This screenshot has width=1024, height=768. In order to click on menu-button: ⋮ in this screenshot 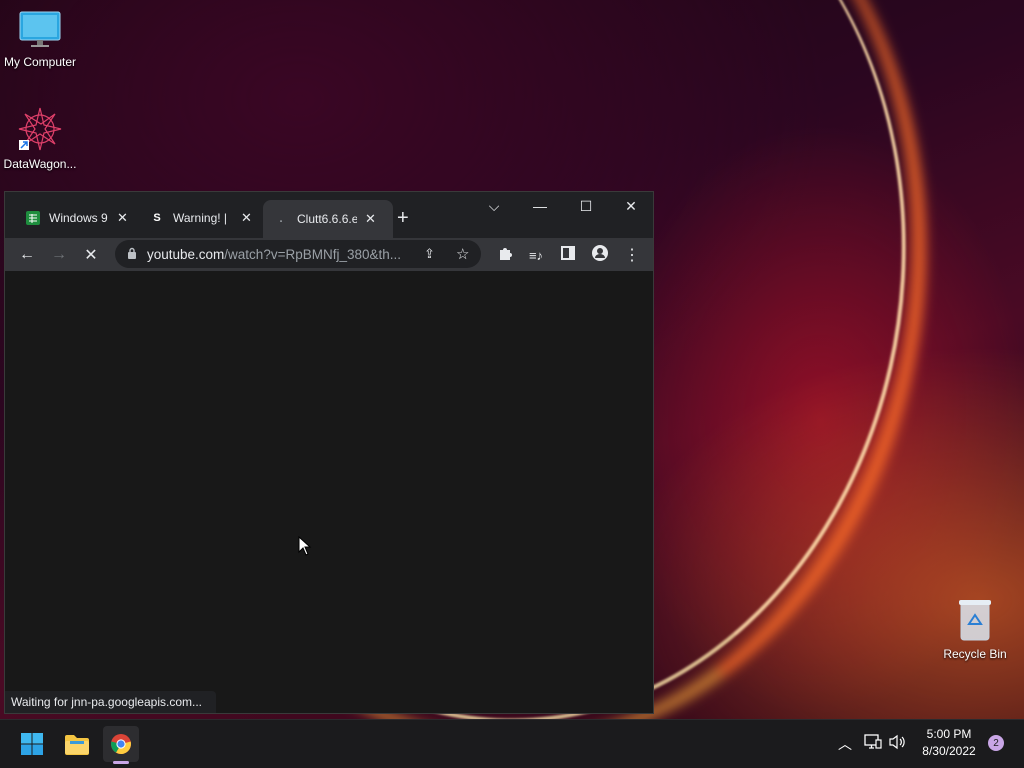, I will do `click(632, 255)`.